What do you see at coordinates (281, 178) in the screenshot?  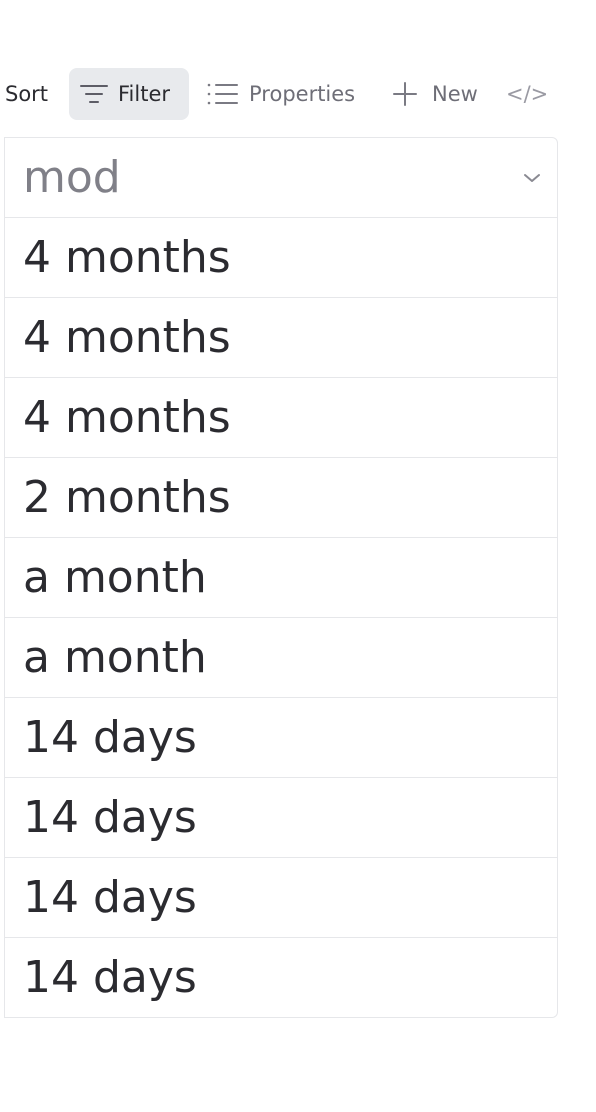 I see `column-header: mod` at bounding box center [281, 178].